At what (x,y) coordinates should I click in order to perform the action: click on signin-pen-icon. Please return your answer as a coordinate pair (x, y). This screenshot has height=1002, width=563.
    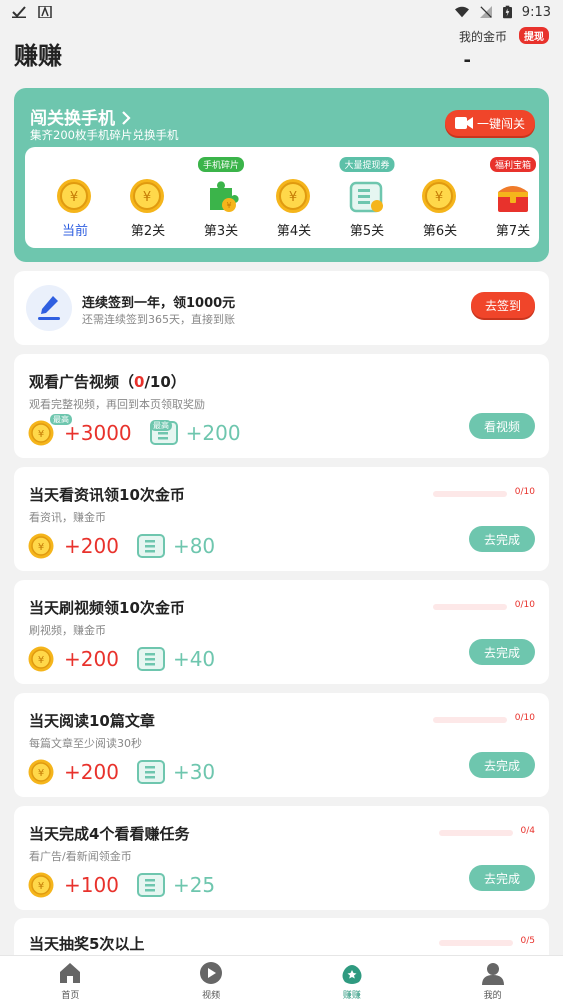
    Looking at the image, I should click on (49, 308).